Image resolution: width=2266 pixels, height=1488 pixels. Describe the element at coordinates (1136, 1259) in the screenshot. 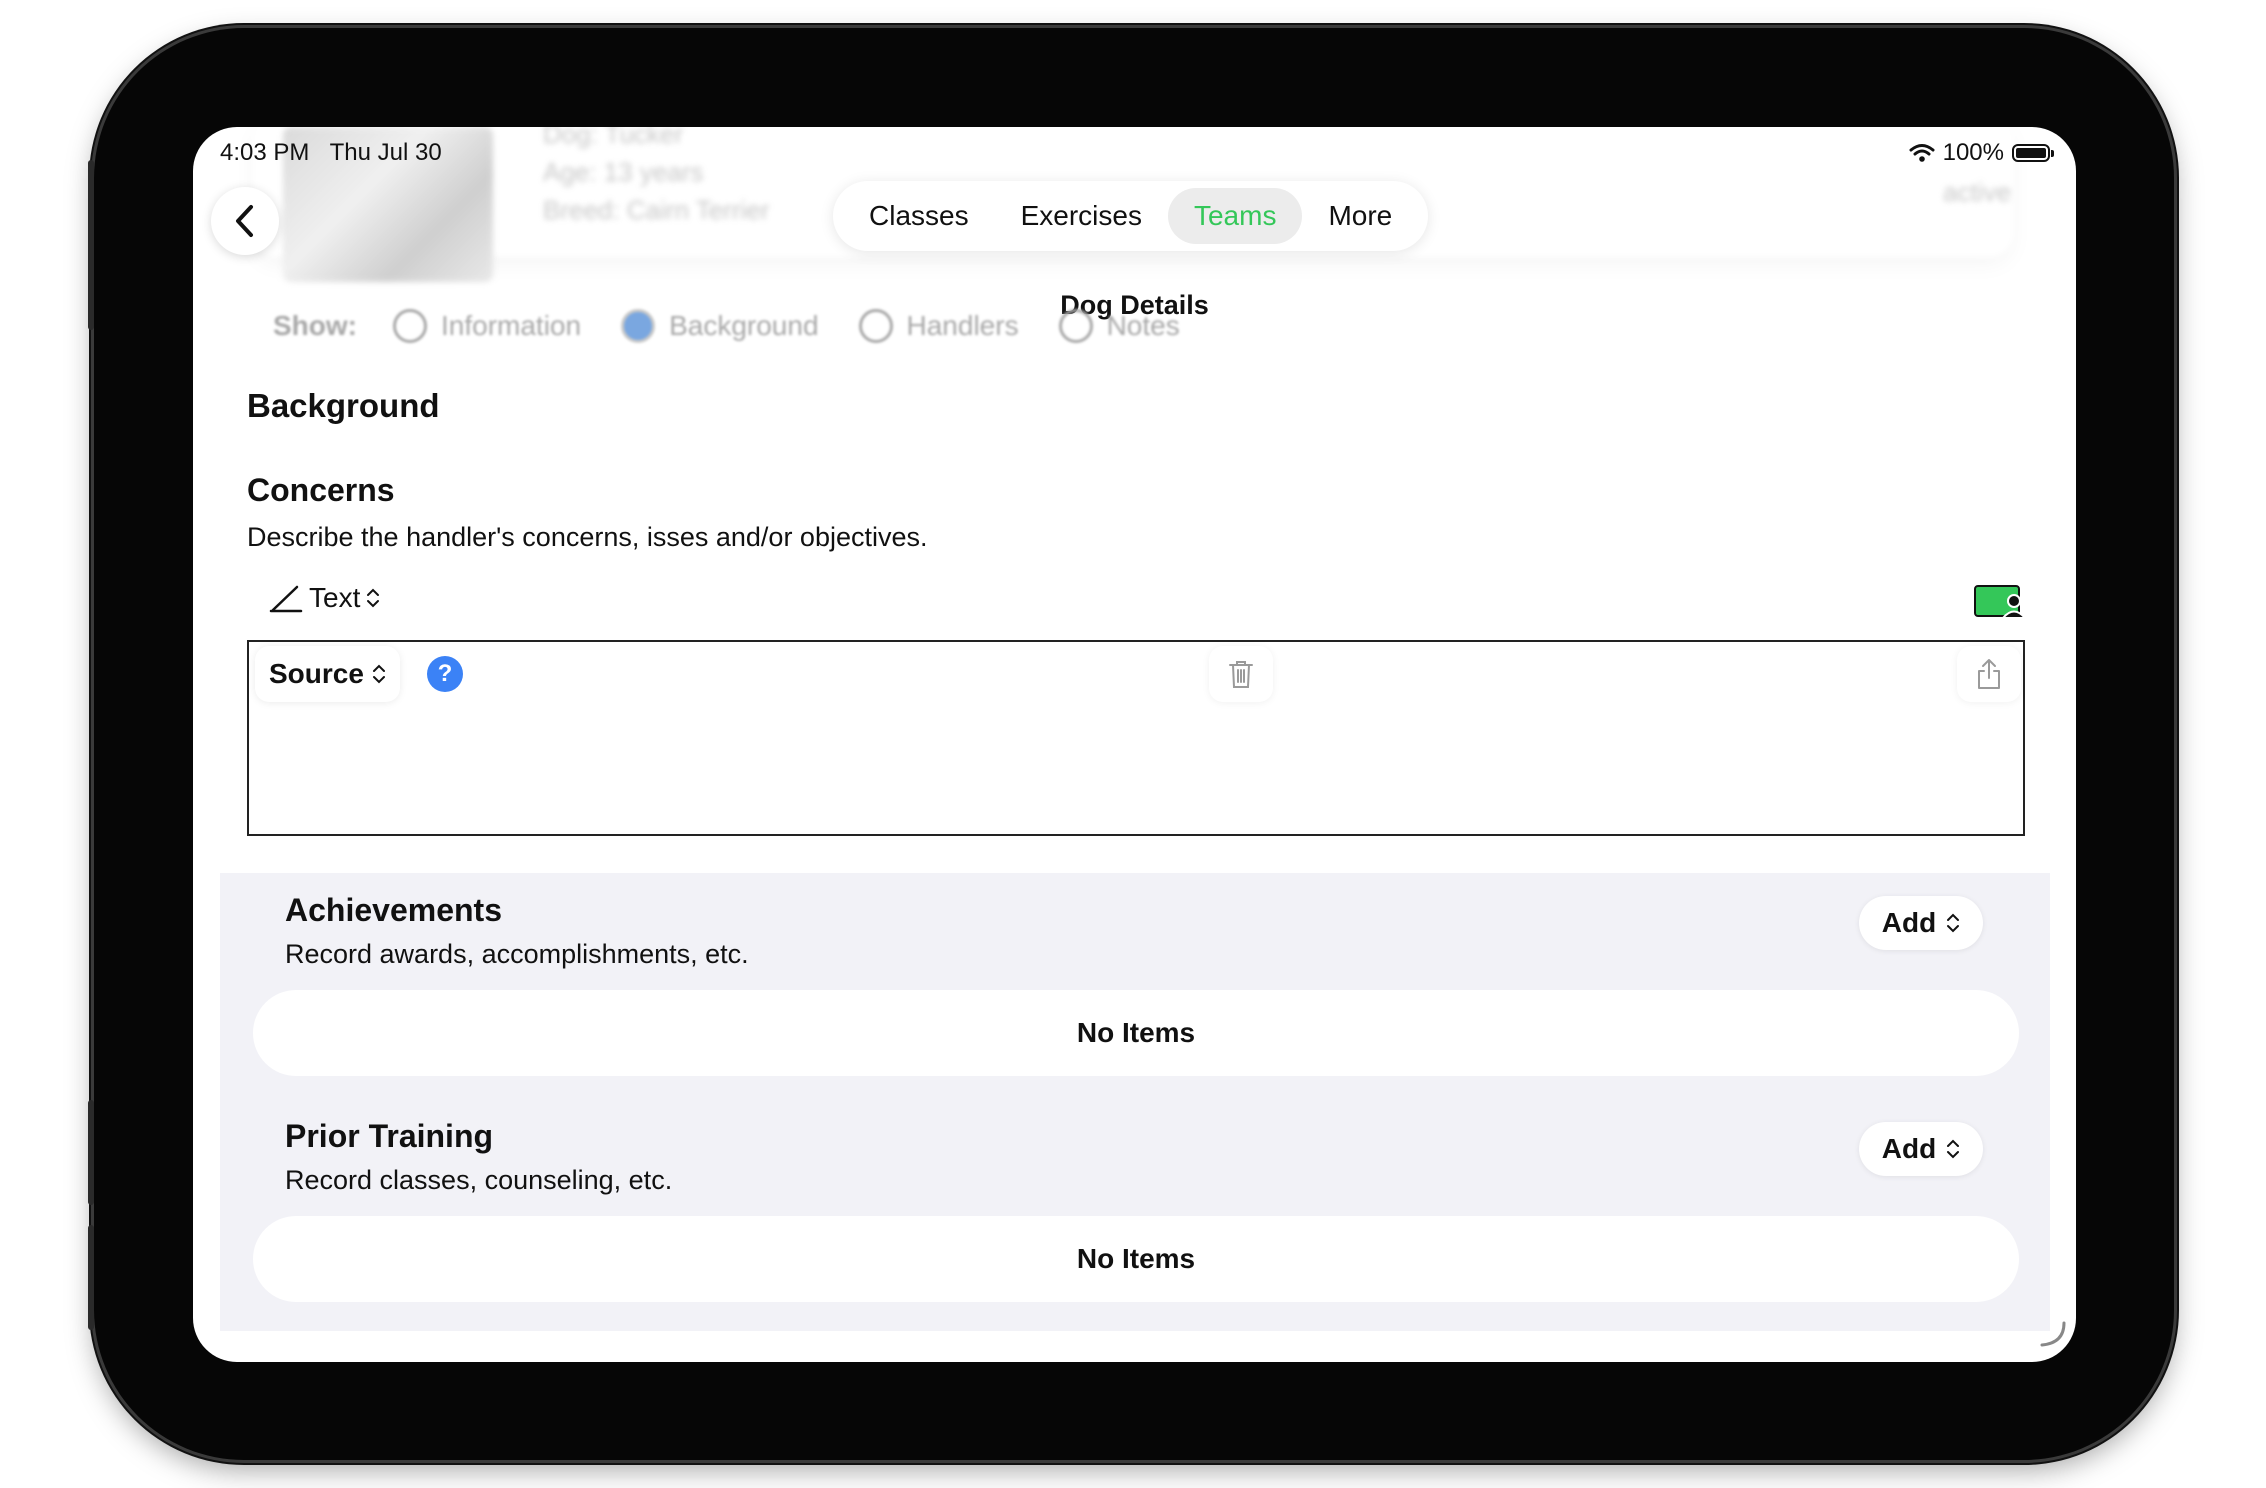

I see `prior-training-empty: No Items` at that location.